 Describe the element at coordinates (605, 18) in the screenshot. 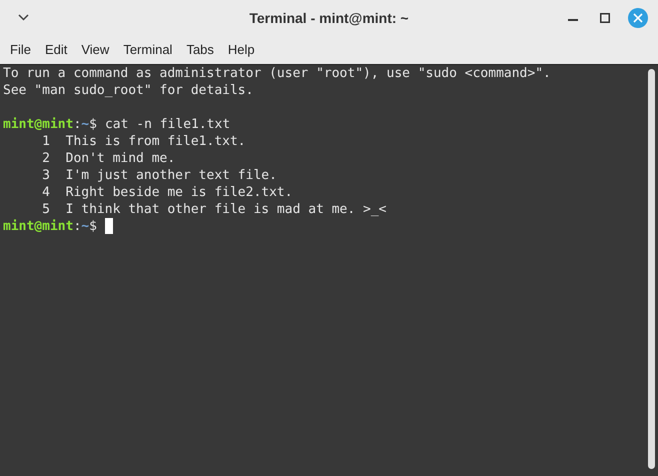

I see `maximize-icon` at that location.